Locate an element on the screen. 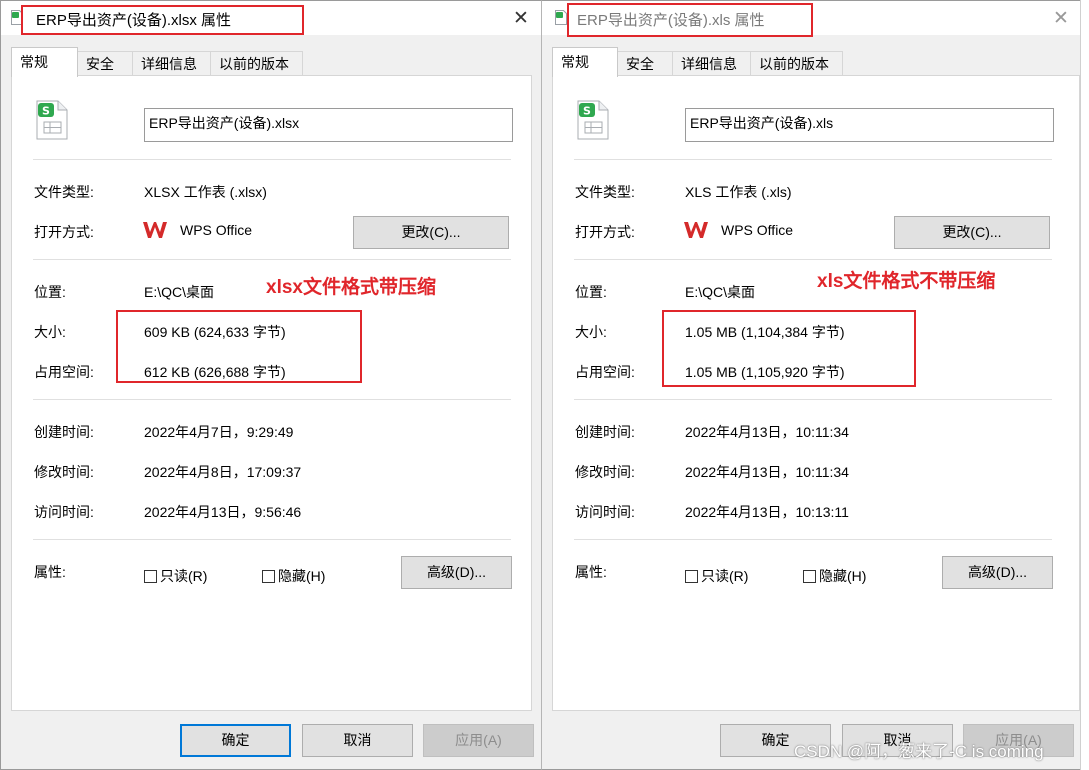  filename-field: ERP导出资产(设备).xlsx is located at coordinates (328, 125).